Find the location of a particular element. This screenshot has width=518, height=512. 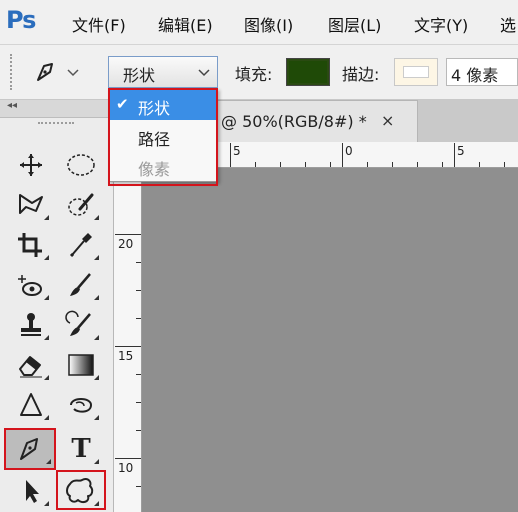

tool-preset-picker is located at coordinates (60, 73).